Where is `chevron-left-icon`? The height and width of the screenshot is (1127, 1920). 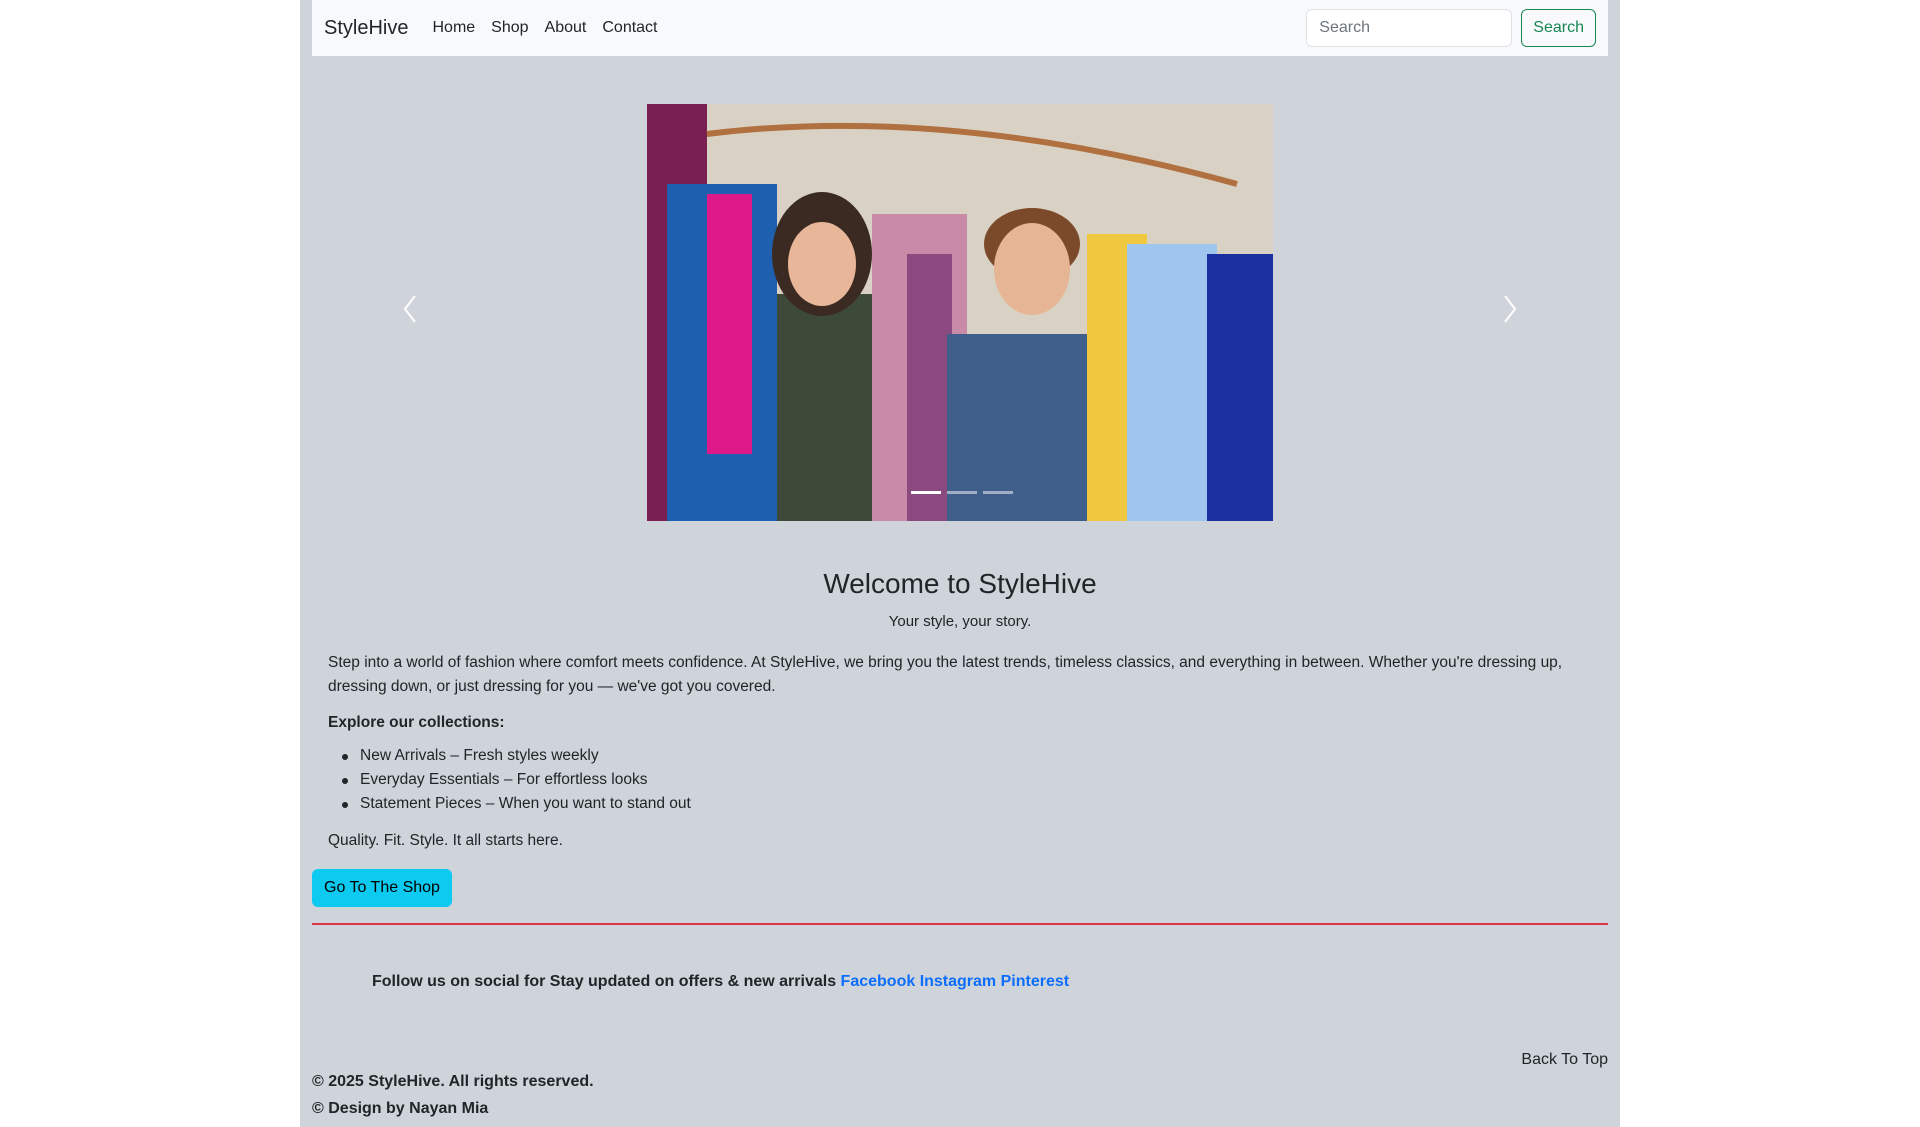
chevron-left-icon is located at coordinates (409, 309).